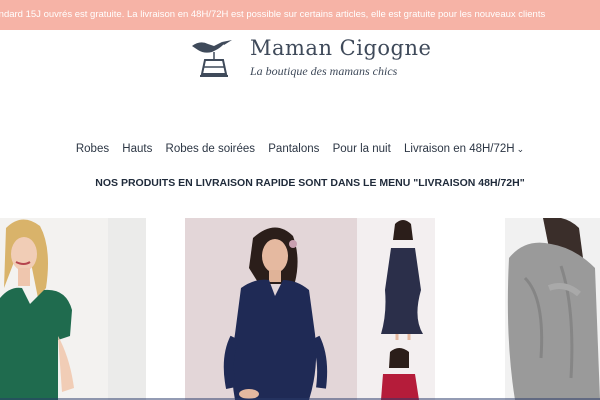 This screenshot has width=600, height=400. I want to click on stork-icon, so click(211, 58).